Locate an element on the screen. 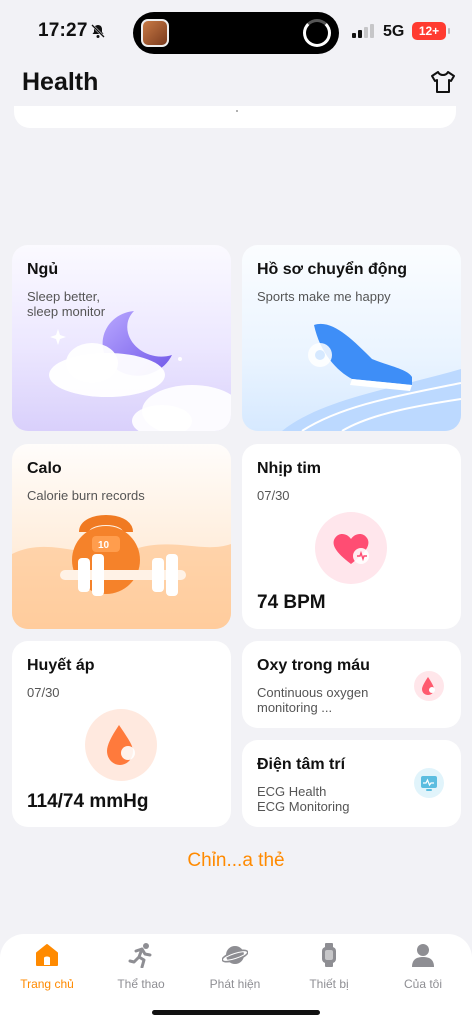 Image resolution: width=472 pixels, height=1024 pixels. network-type: 5G is located at coordinates (394, 31).